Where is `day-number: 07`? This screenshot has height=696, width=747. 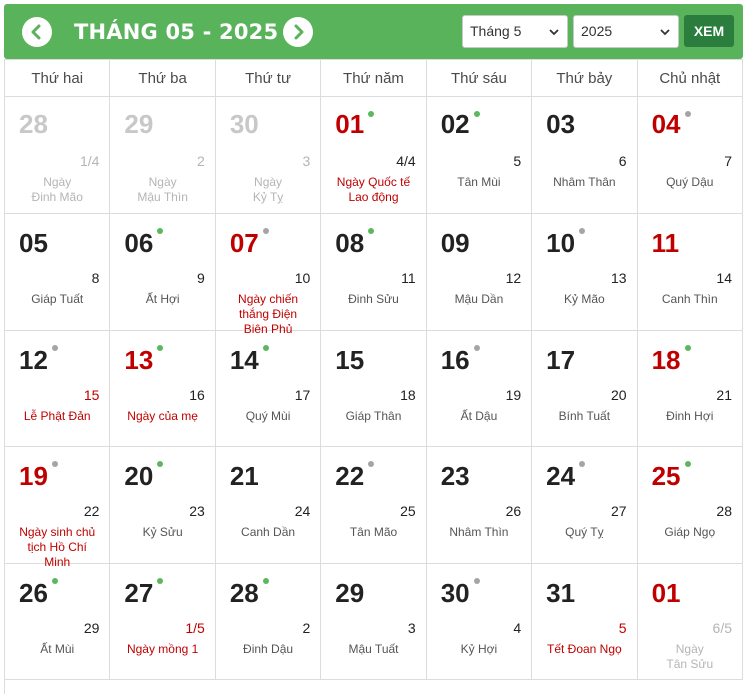
day-number: 07 is located at coordinates (244, 243).